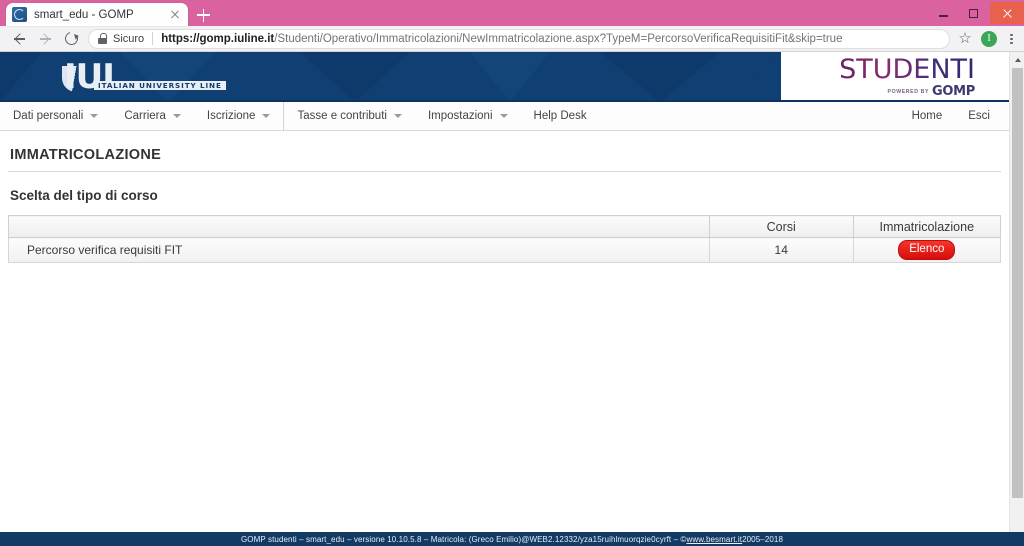  What do you see at coordinates (102, 38) in the screenshot?
I see `lock-icon` at bounding box center [102, 38].